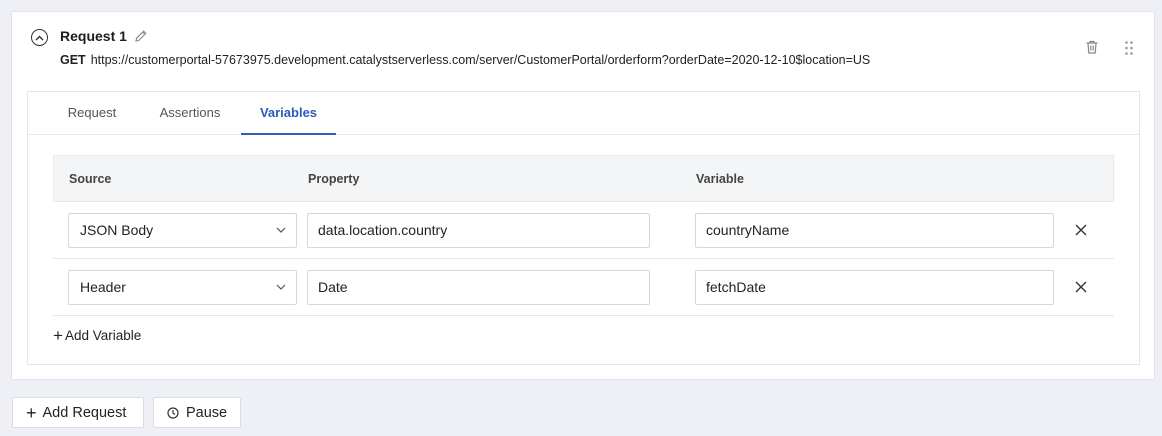 Image resolution: width=1162 pixels, height=436 pixels. I want to click on pencil-icon, so click(141, 36).